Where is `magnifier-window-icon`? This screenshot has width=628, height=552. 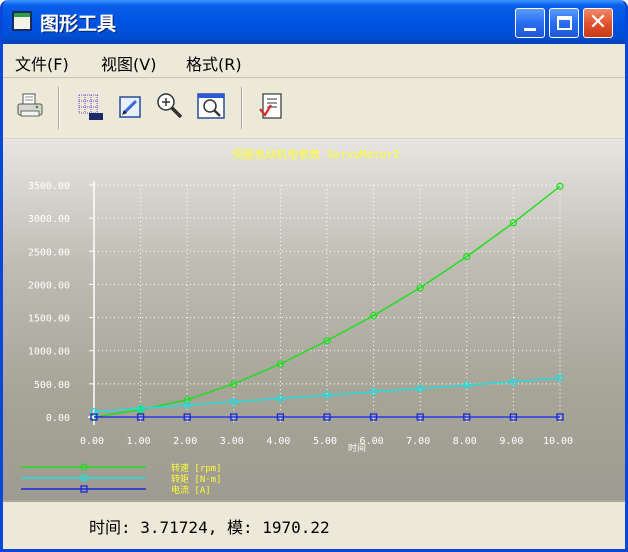 magnifier-window-icon is located at coordinates (211, 106).